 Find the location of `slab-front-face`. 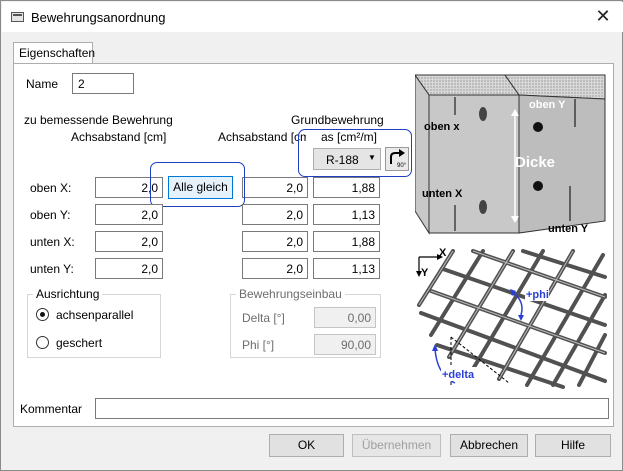

slab-front-face is located at coordinates (474, 164).